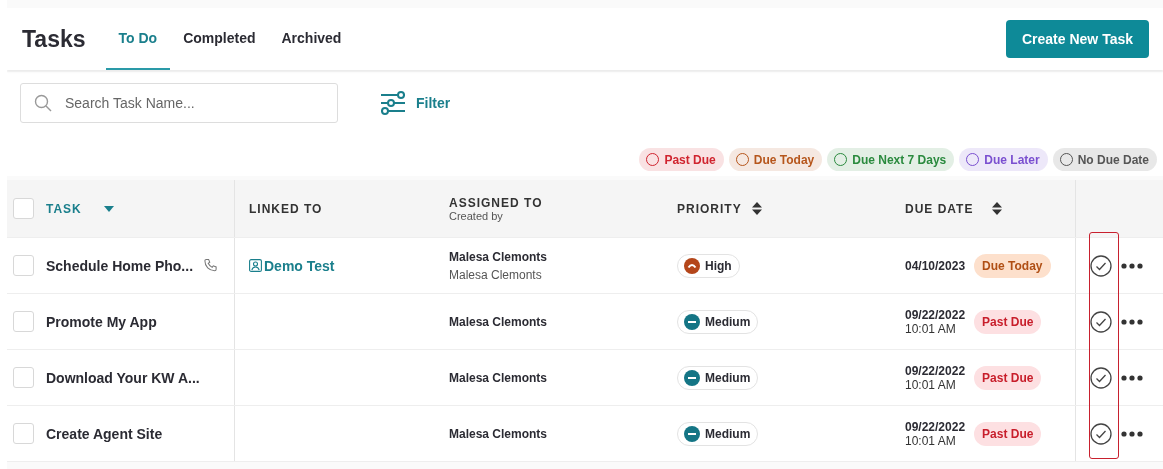 This screenshot has height=469, width=1163. What do you see at coordinates (393, 103) in the screenshot?
I see `filter-sliders-icon` at bounding box center [393, 103].